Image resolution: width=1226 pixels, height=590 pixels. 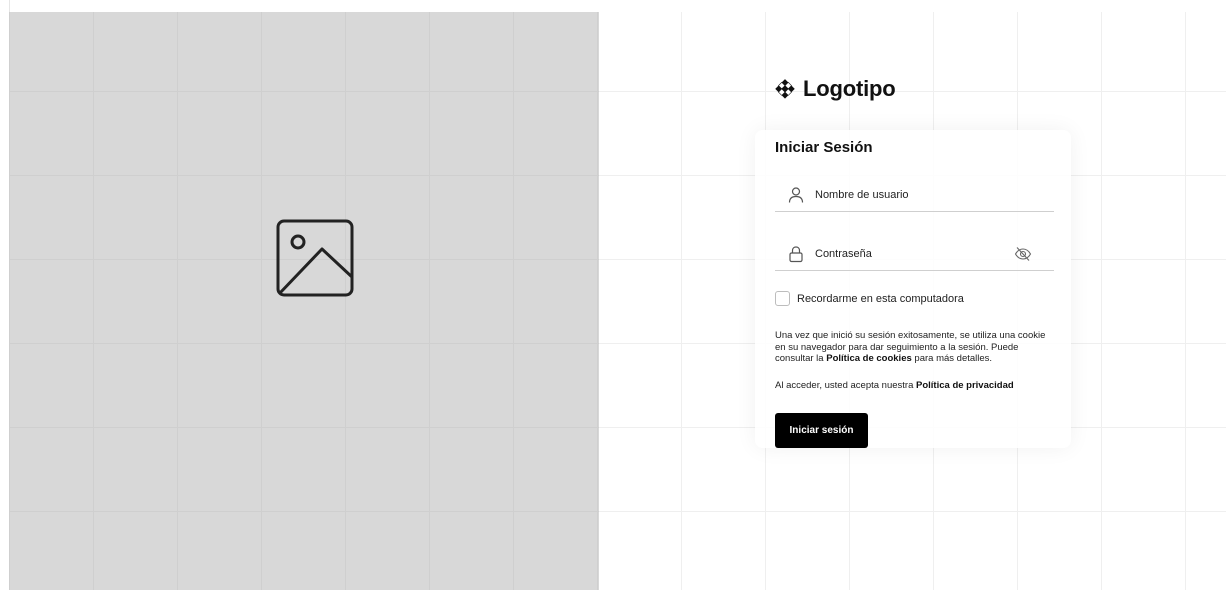 I want to click on lock-icon, so click(x=796, y=253).